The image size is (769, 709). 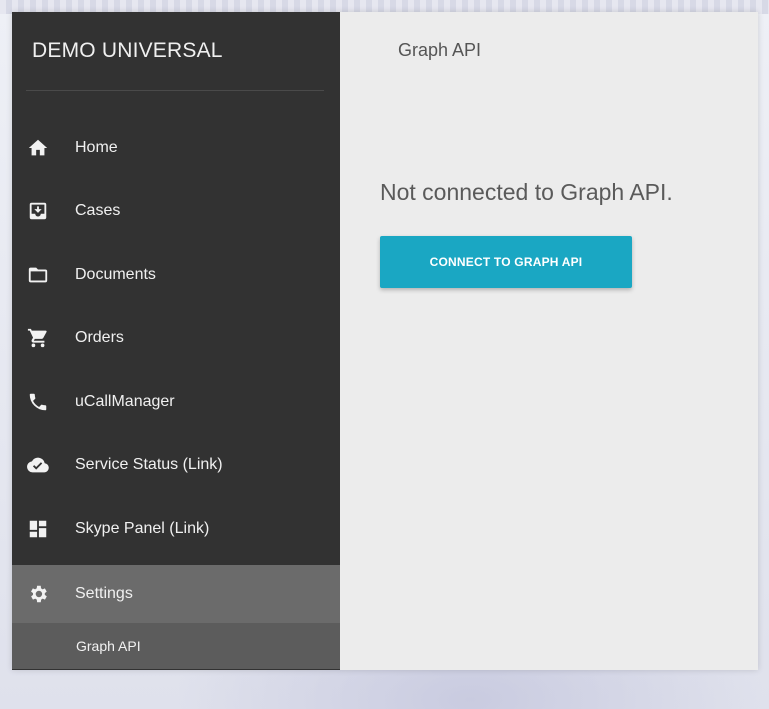 What do you see at coordinates (142, 528) in the screenshot?
I see `sidebar-item-label: Skype Panel (Link)` at bounding box center [142, 528].